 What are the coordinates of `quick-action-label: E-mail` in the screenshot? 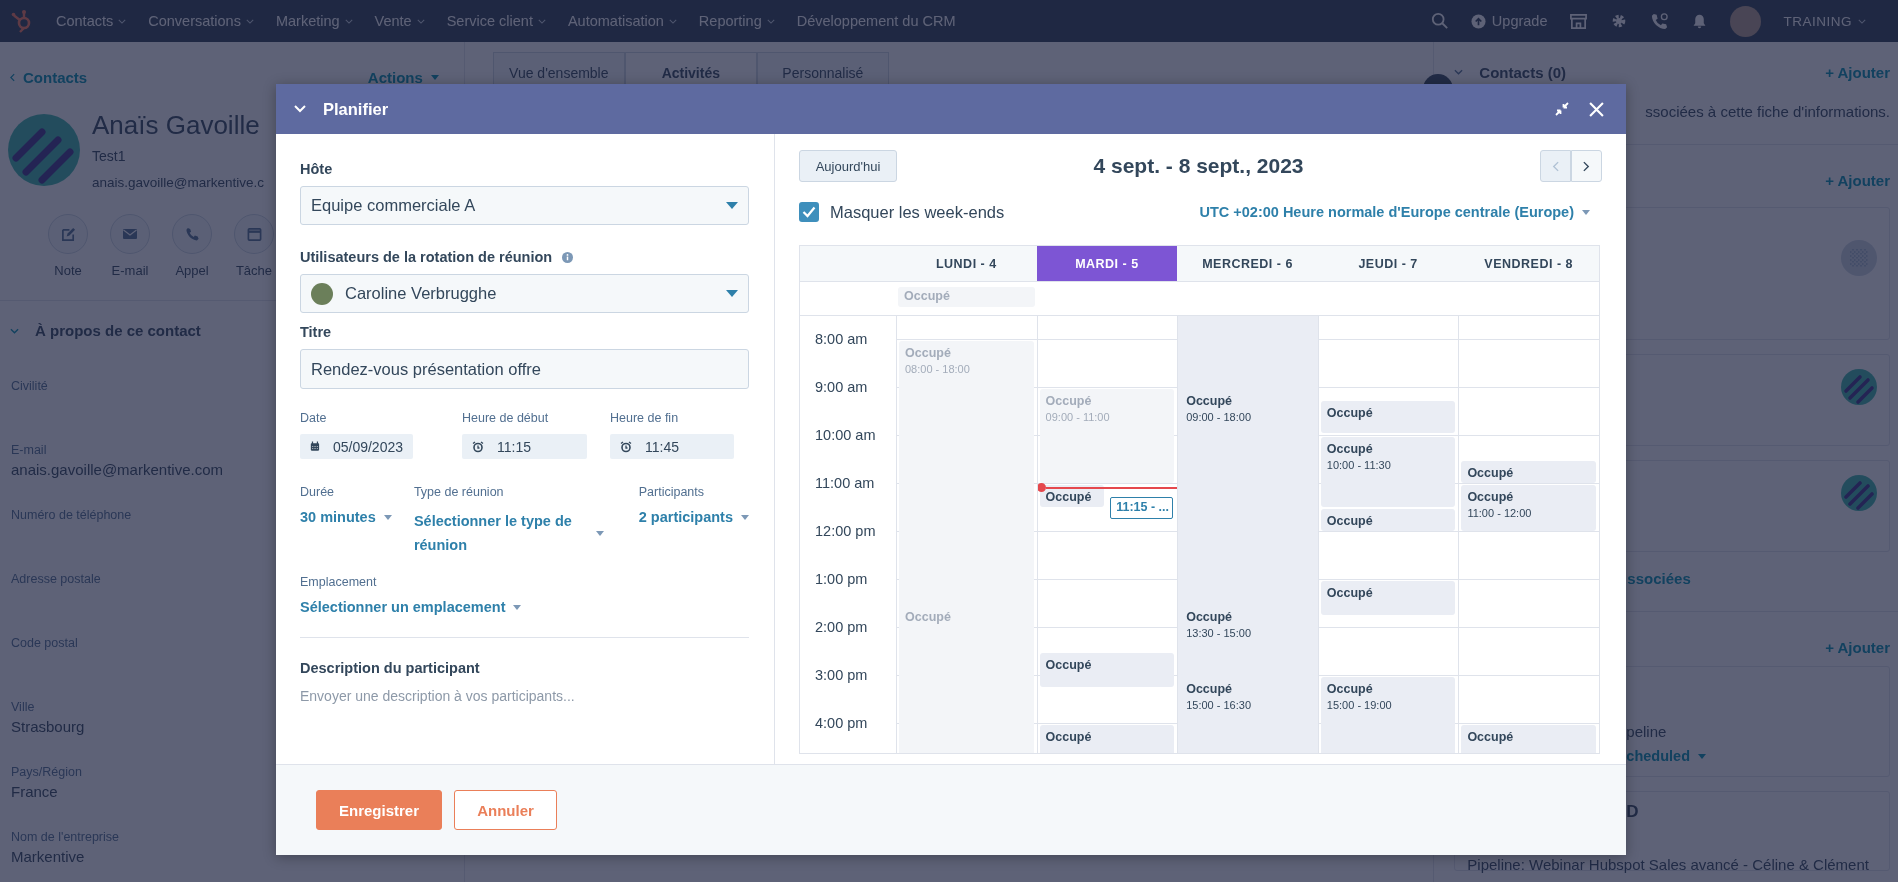 It's located at (130, 270).